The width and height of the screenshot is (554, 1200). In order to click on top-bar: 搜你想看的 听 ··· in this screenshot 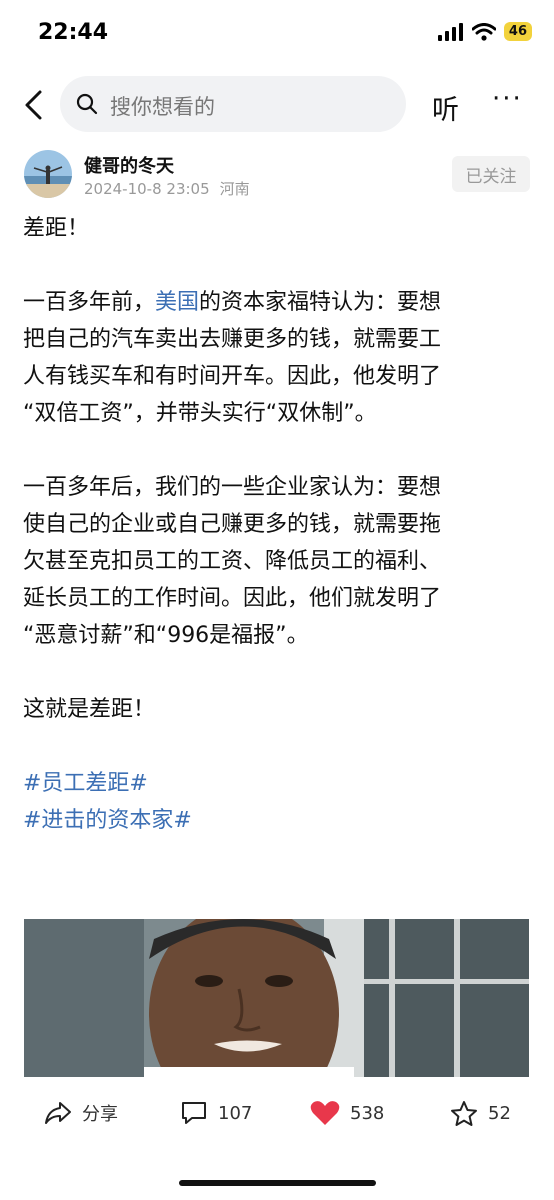, I will do `click(277, 105)`.